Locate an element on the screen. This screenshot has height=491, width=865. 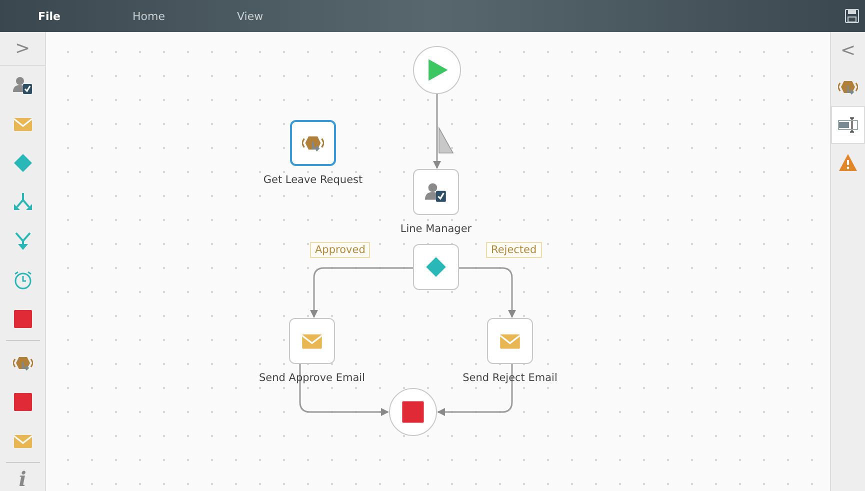
node-label: Send Reject Email is located at coordinates (510, 378).